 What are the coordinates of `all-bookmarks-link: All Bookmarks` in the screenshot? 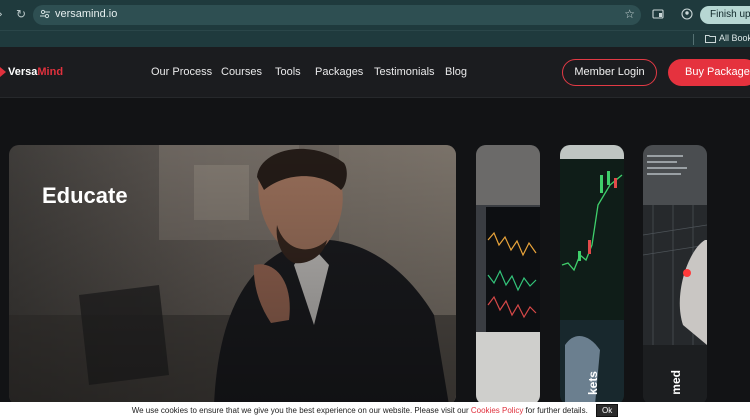 It's located at (734, 38).